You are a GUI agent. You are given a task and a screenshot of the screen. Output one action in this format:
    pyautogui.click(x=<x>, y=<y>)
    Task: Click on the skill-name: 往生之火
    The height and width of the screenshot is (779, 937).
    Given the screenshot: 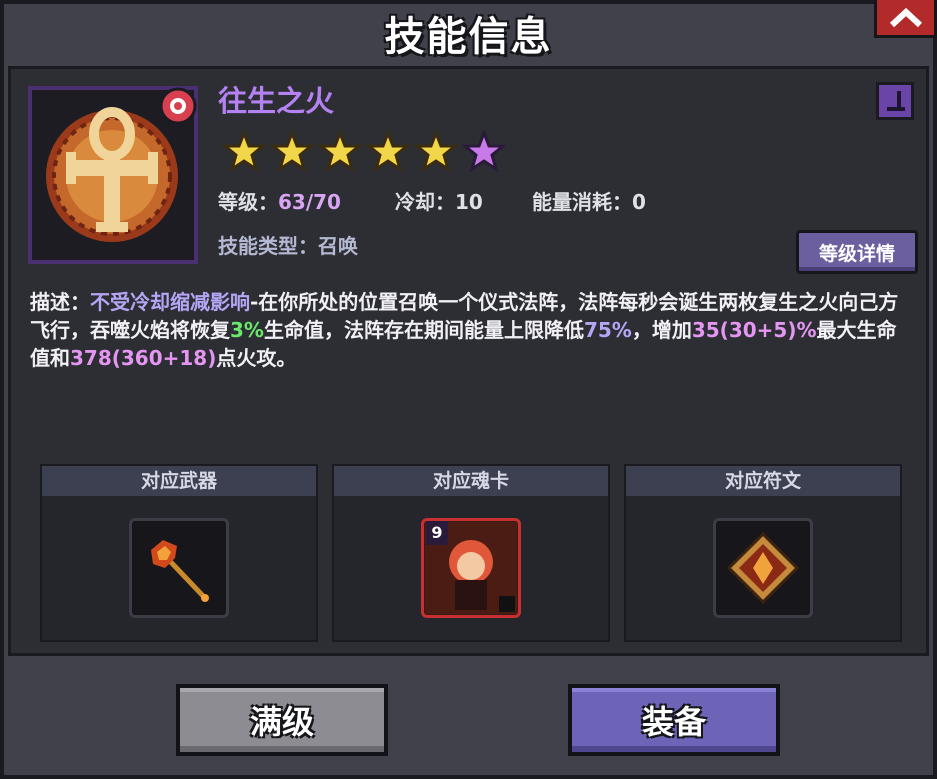 What is the action you would take?
    pyautogui.click(x=276, y=101)
    